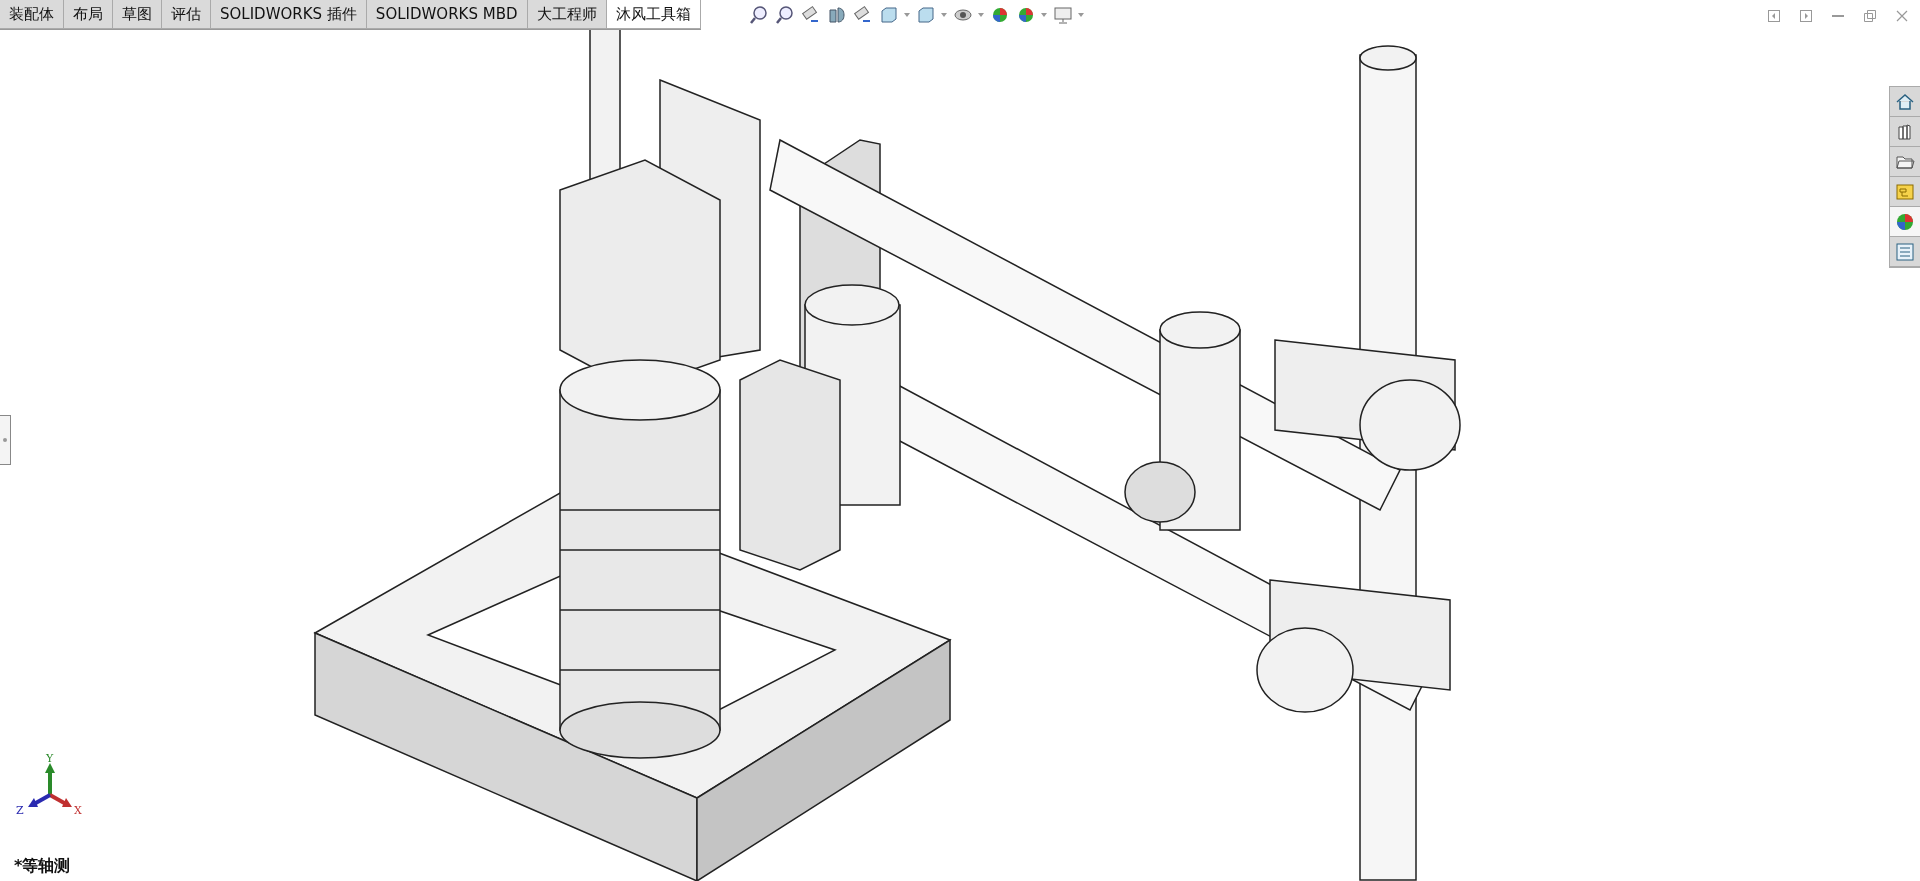 The width and height of the screenshot is (1920, 881). I want to click on library-tab, so click(1905, 132).